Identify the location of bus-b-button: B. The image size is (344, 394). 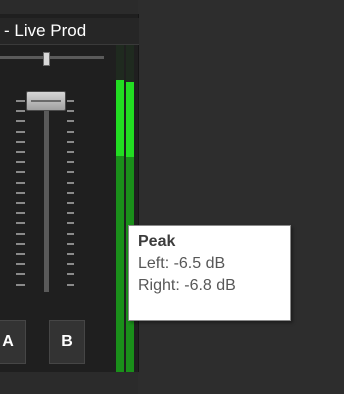
(67, 342).